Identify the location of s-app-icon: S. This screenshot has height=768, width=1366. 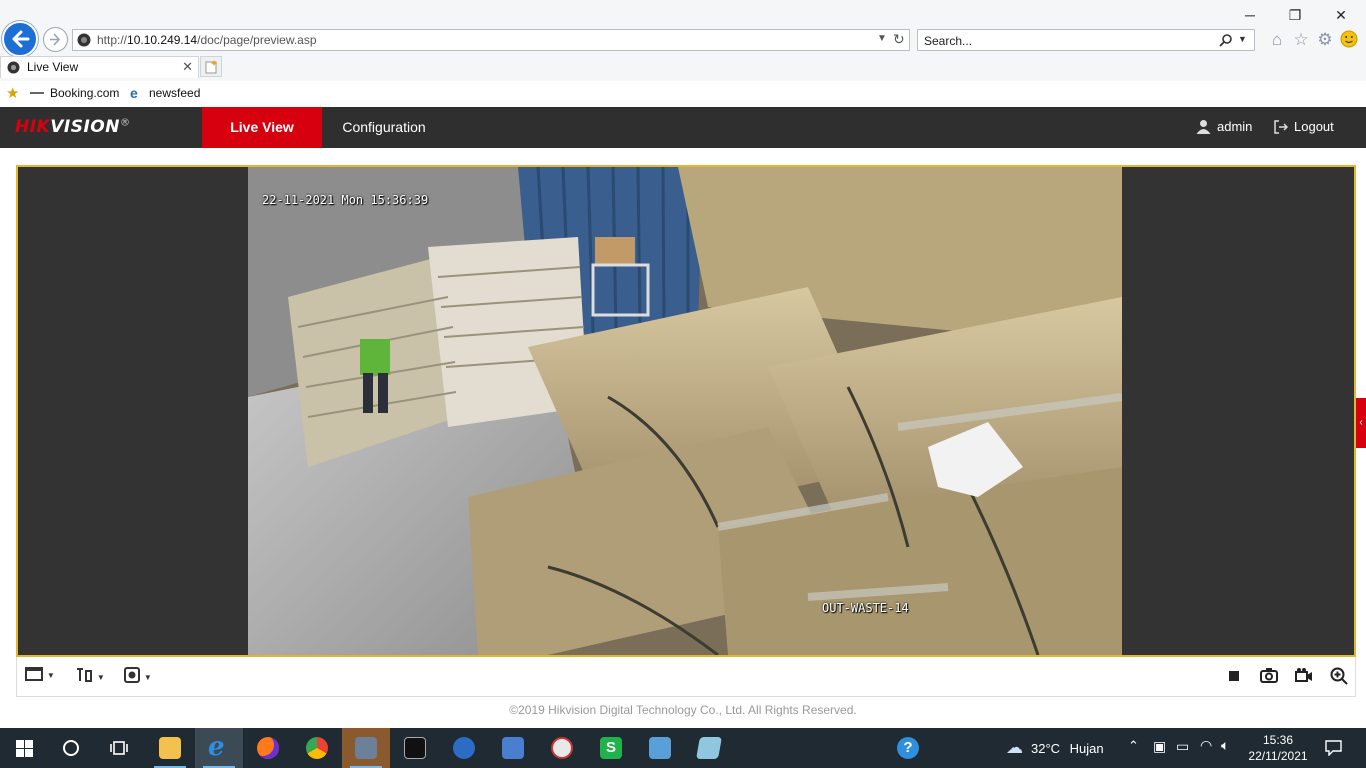
(611, 748).